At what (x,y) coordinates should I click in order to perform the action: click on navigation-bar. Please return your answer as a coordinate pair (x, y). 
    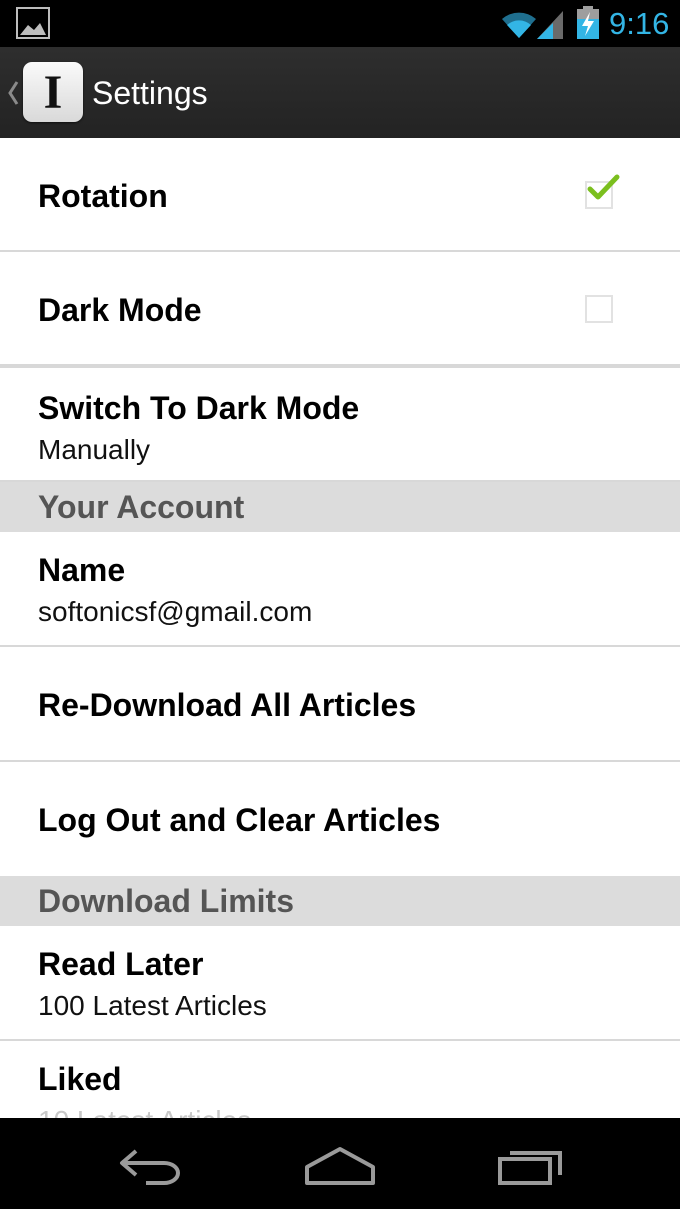
    Looking at the image, I should click on (340, 1163).